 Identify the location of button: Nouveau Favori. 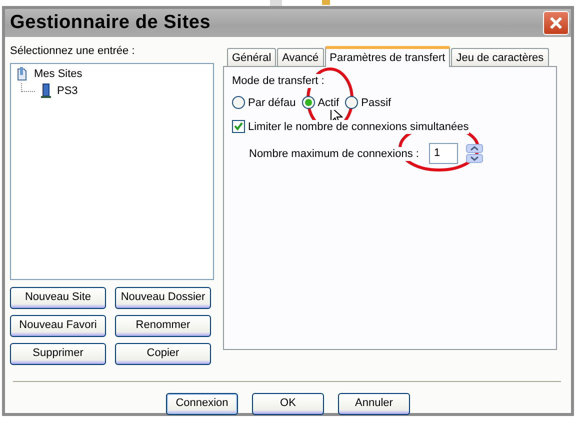
(58, 325).